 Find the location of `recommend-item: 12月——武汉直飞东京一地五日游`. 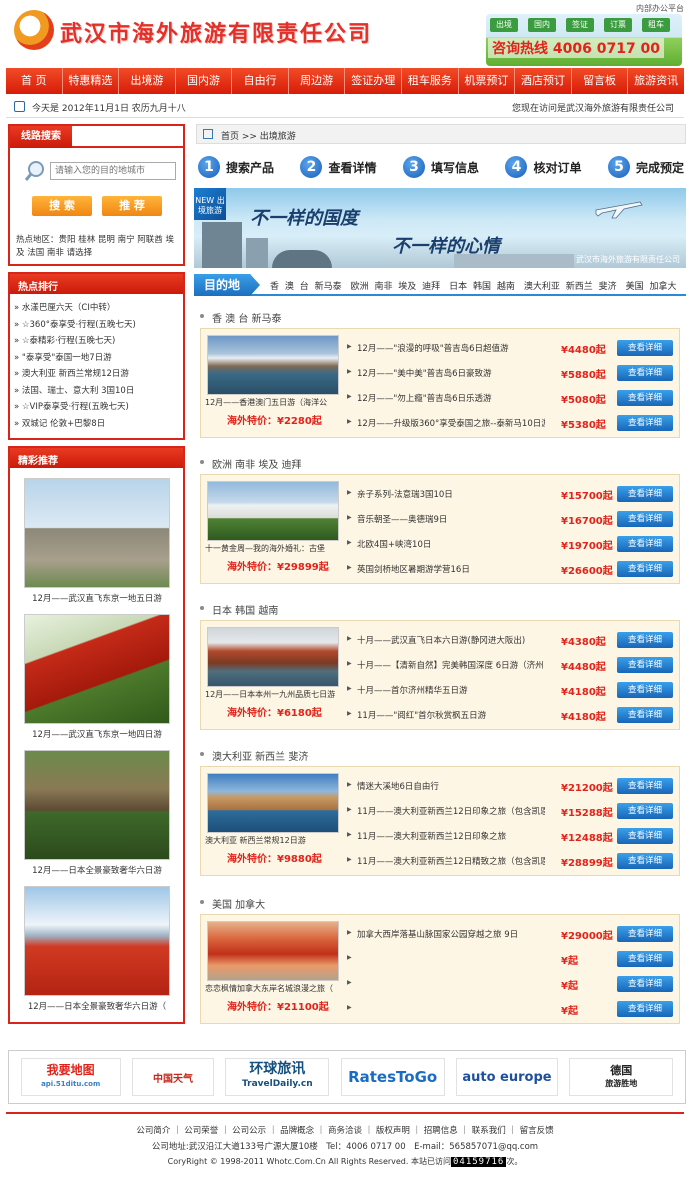

recommend-item: 12月——武汉直飞东京一地五日游 is located at coordinates (97, 541).